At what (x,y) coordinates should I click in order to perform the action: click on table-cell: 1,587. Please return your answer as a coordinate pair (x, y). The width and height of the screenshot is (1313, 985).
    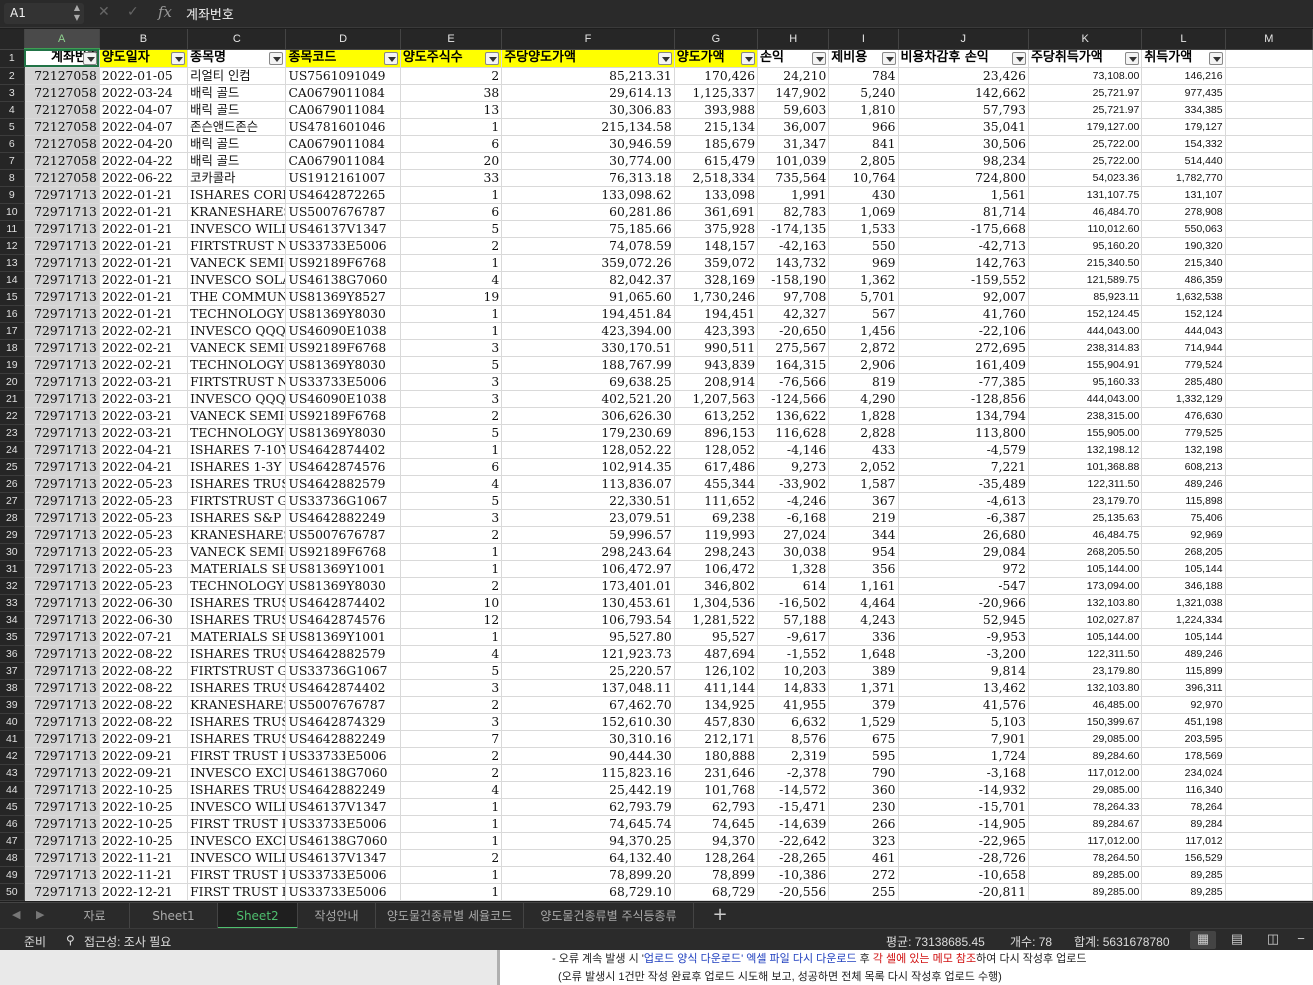
    Looking at the image, I should click on (863, 484).